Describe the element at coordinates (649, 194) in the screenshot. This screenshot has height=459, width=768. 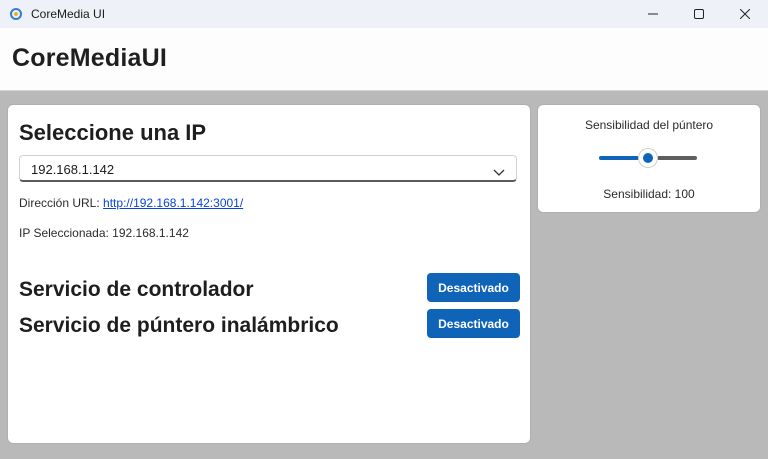
I see `sensitivity-value-text: Sensibilidad: 100` at that location.